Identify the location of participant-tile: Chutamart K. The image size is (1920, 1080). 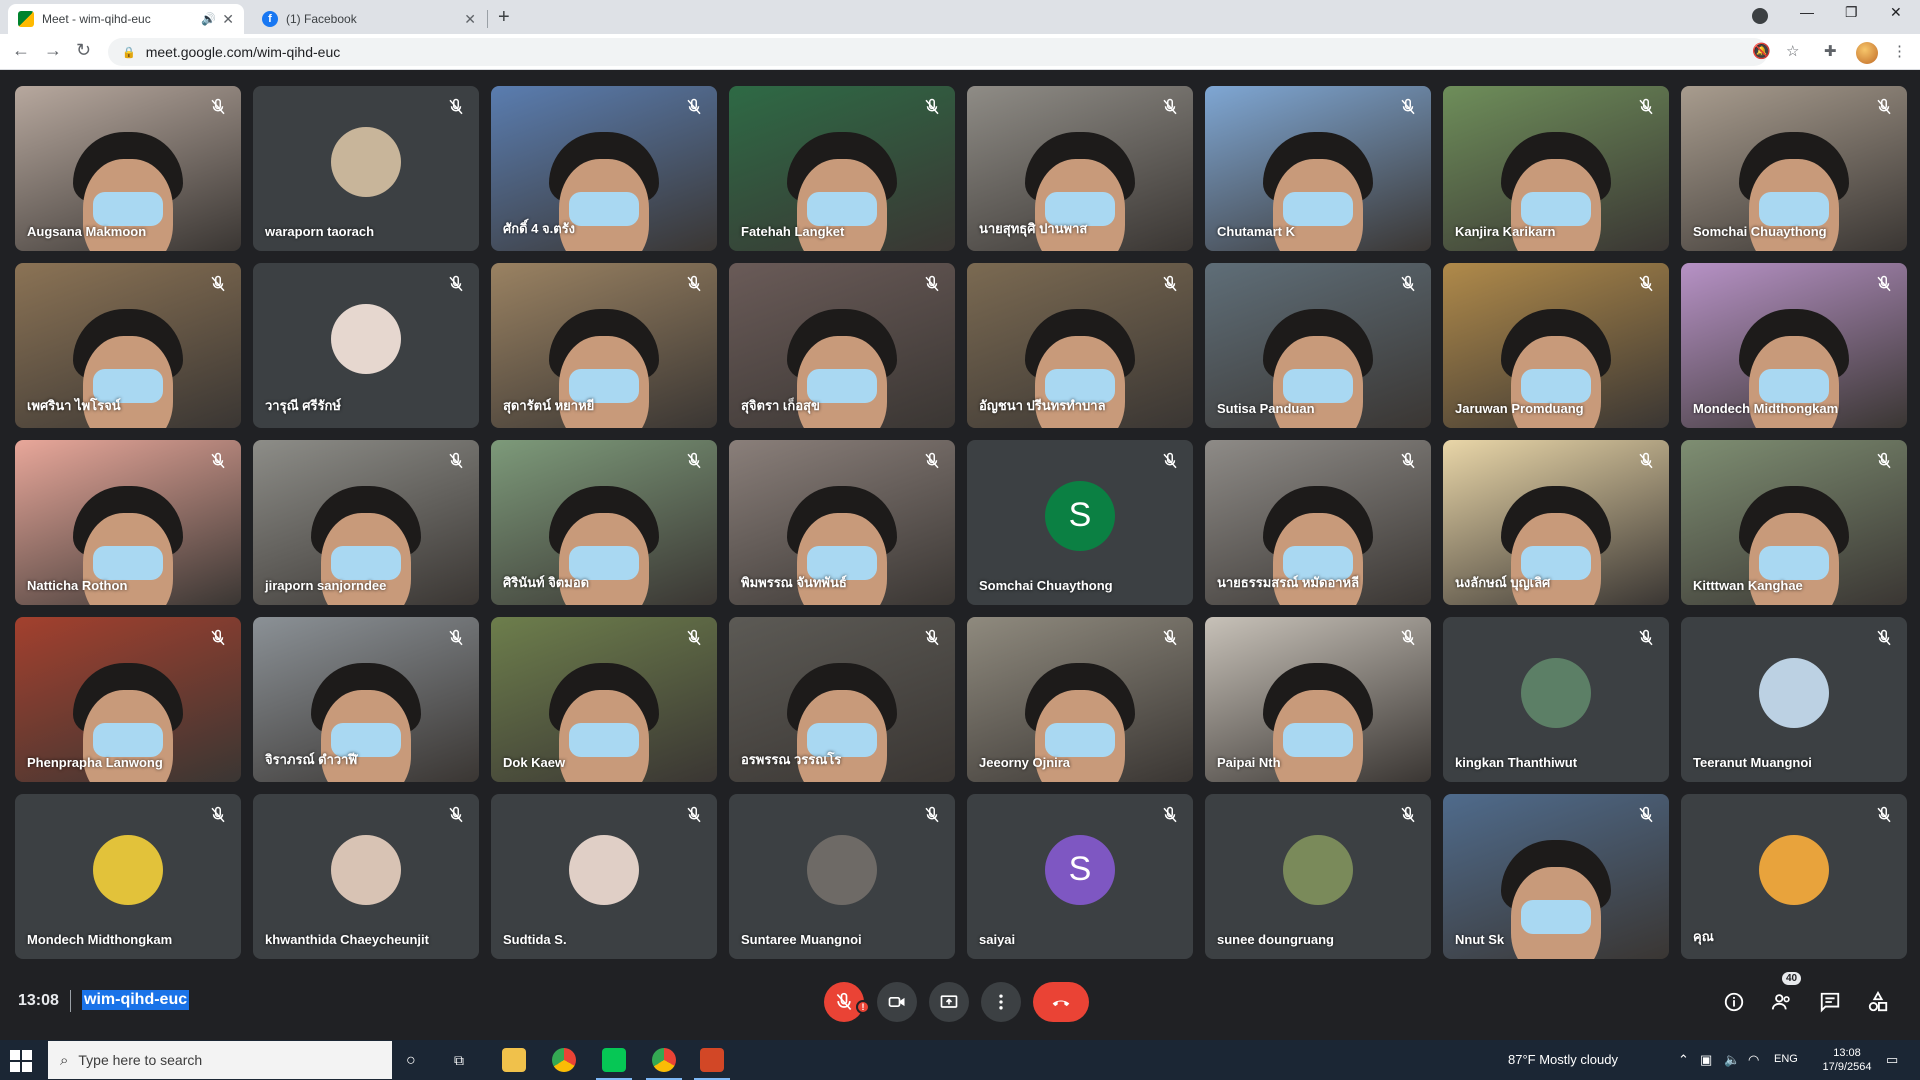
(1318, 168).